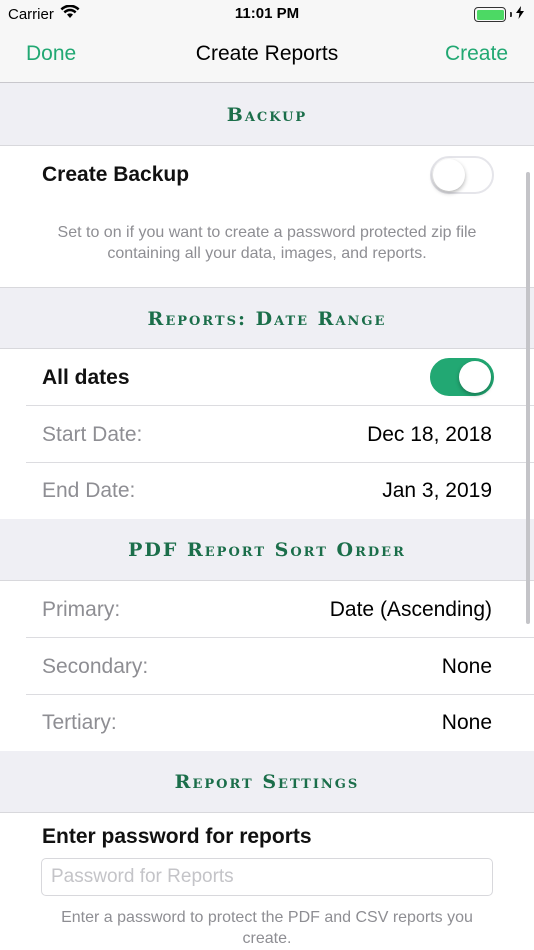 Image resolution: width=534 pixels, height=950 pixels. I want to click on all-dates-row: All dates, so click(267, 377).